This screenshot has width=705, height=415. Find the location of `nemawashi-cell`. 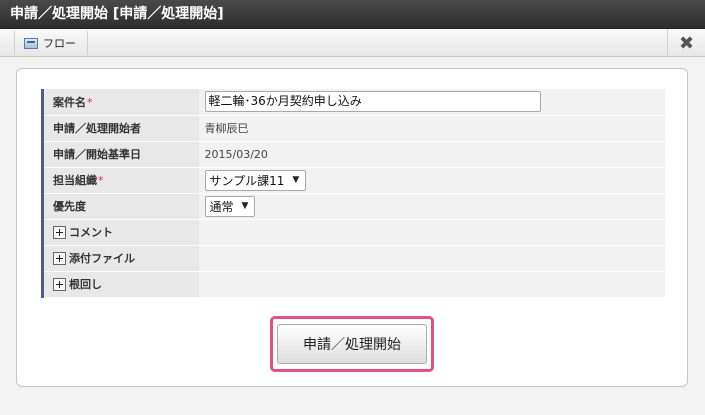

nemawashi-cell is located at coordinates (431, 284).